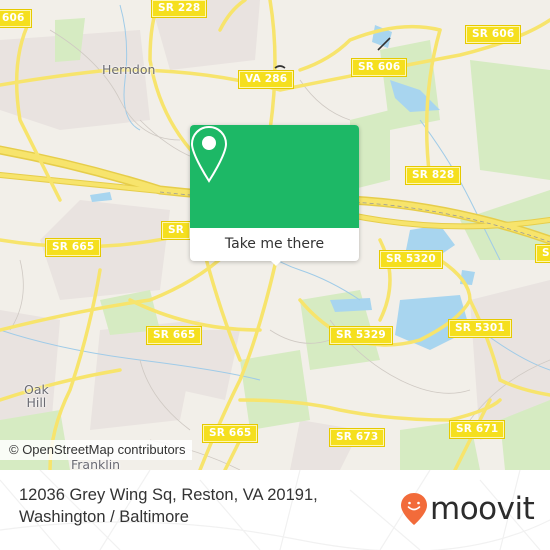  I want to click on road-label-sr-partial-center: SR, so click(176, 230).